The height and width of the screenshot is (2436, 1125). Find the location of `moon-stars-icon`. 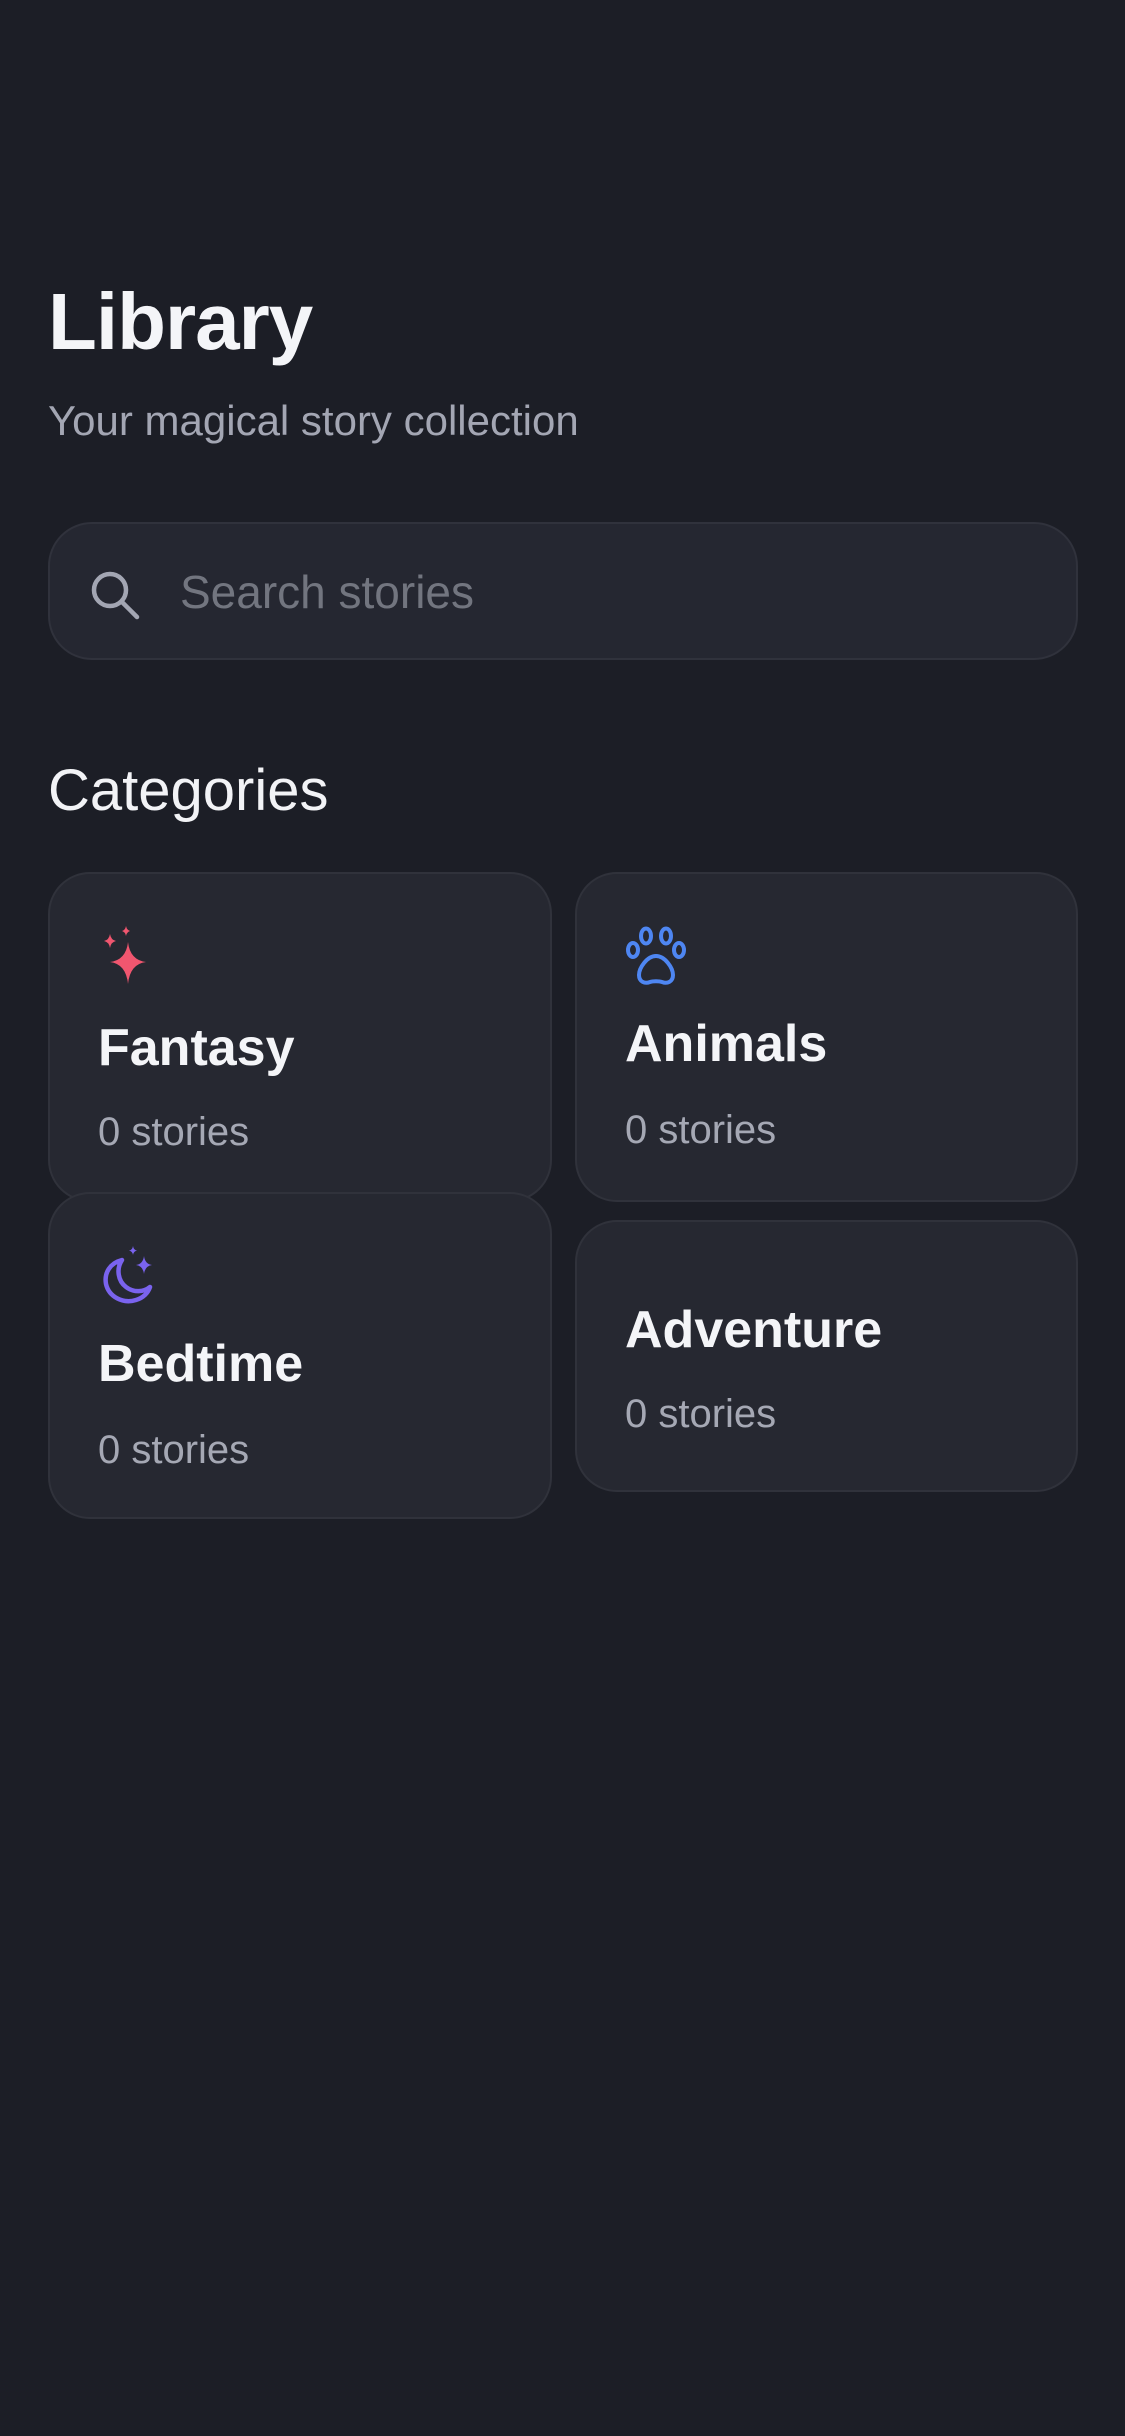

moon-stars-icon is located at coordinates (128, 1275).